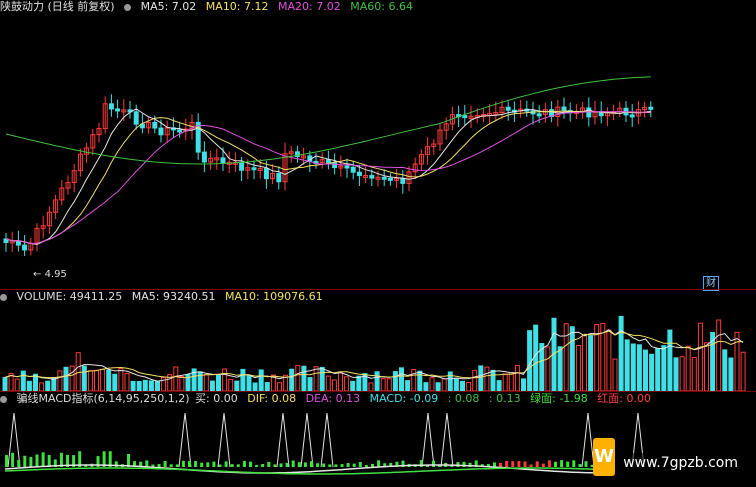 The height and width of the screenshot is (487, 756). What do you see at coordinates (3, 399) in the screenshot?
I see `indicator-panel-toggle-icon` at bounding box center [3, 399].